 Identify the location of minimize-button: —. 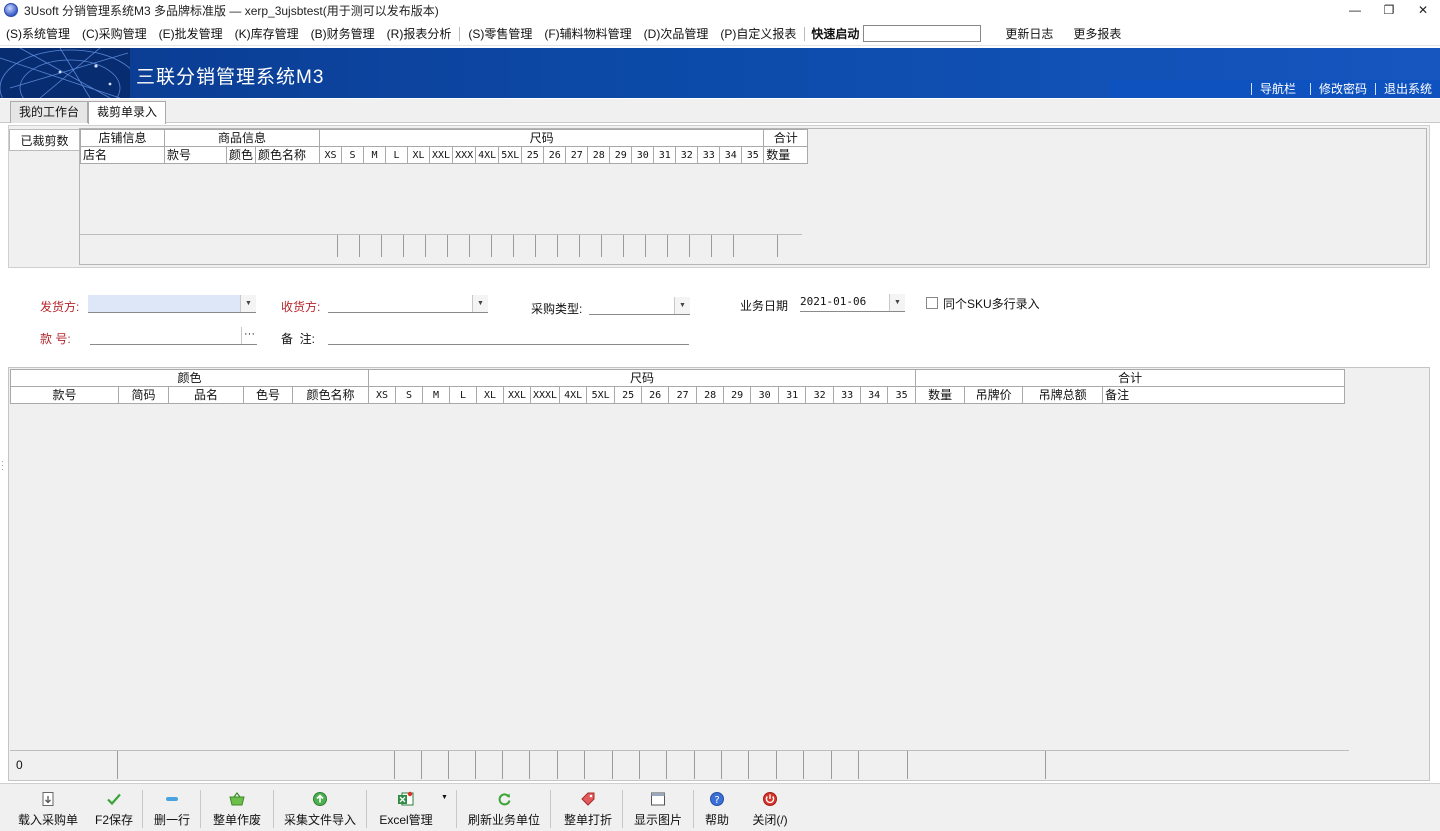
(1355, 10).